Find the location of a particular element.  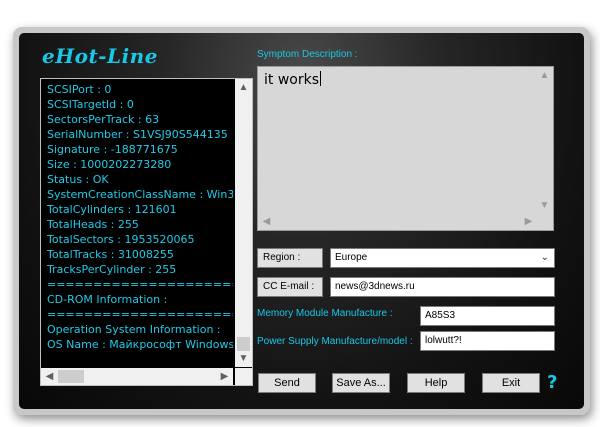

system-info-line: SectorsPerTrack : 63 is located at coordinates (103, 119).